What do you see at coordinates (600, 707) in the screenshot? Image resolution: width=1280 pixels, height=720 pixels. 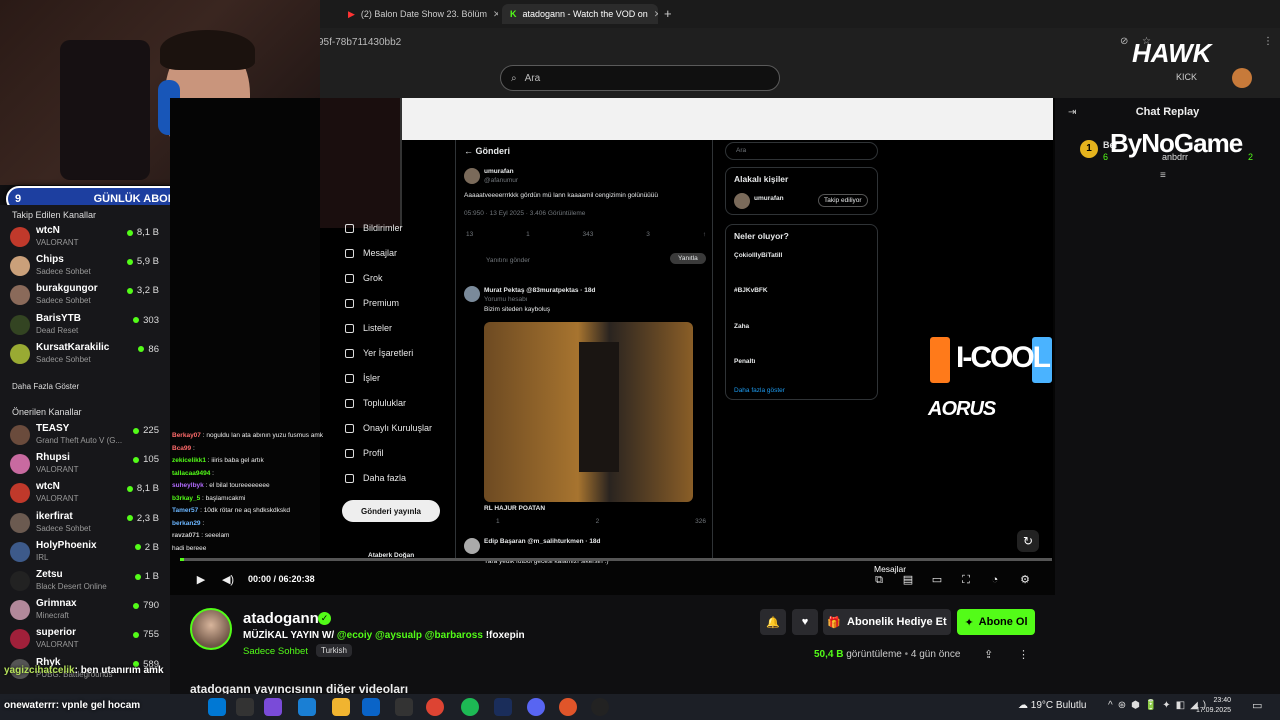 I see `obs-icon` at bounding box center [600, 707].